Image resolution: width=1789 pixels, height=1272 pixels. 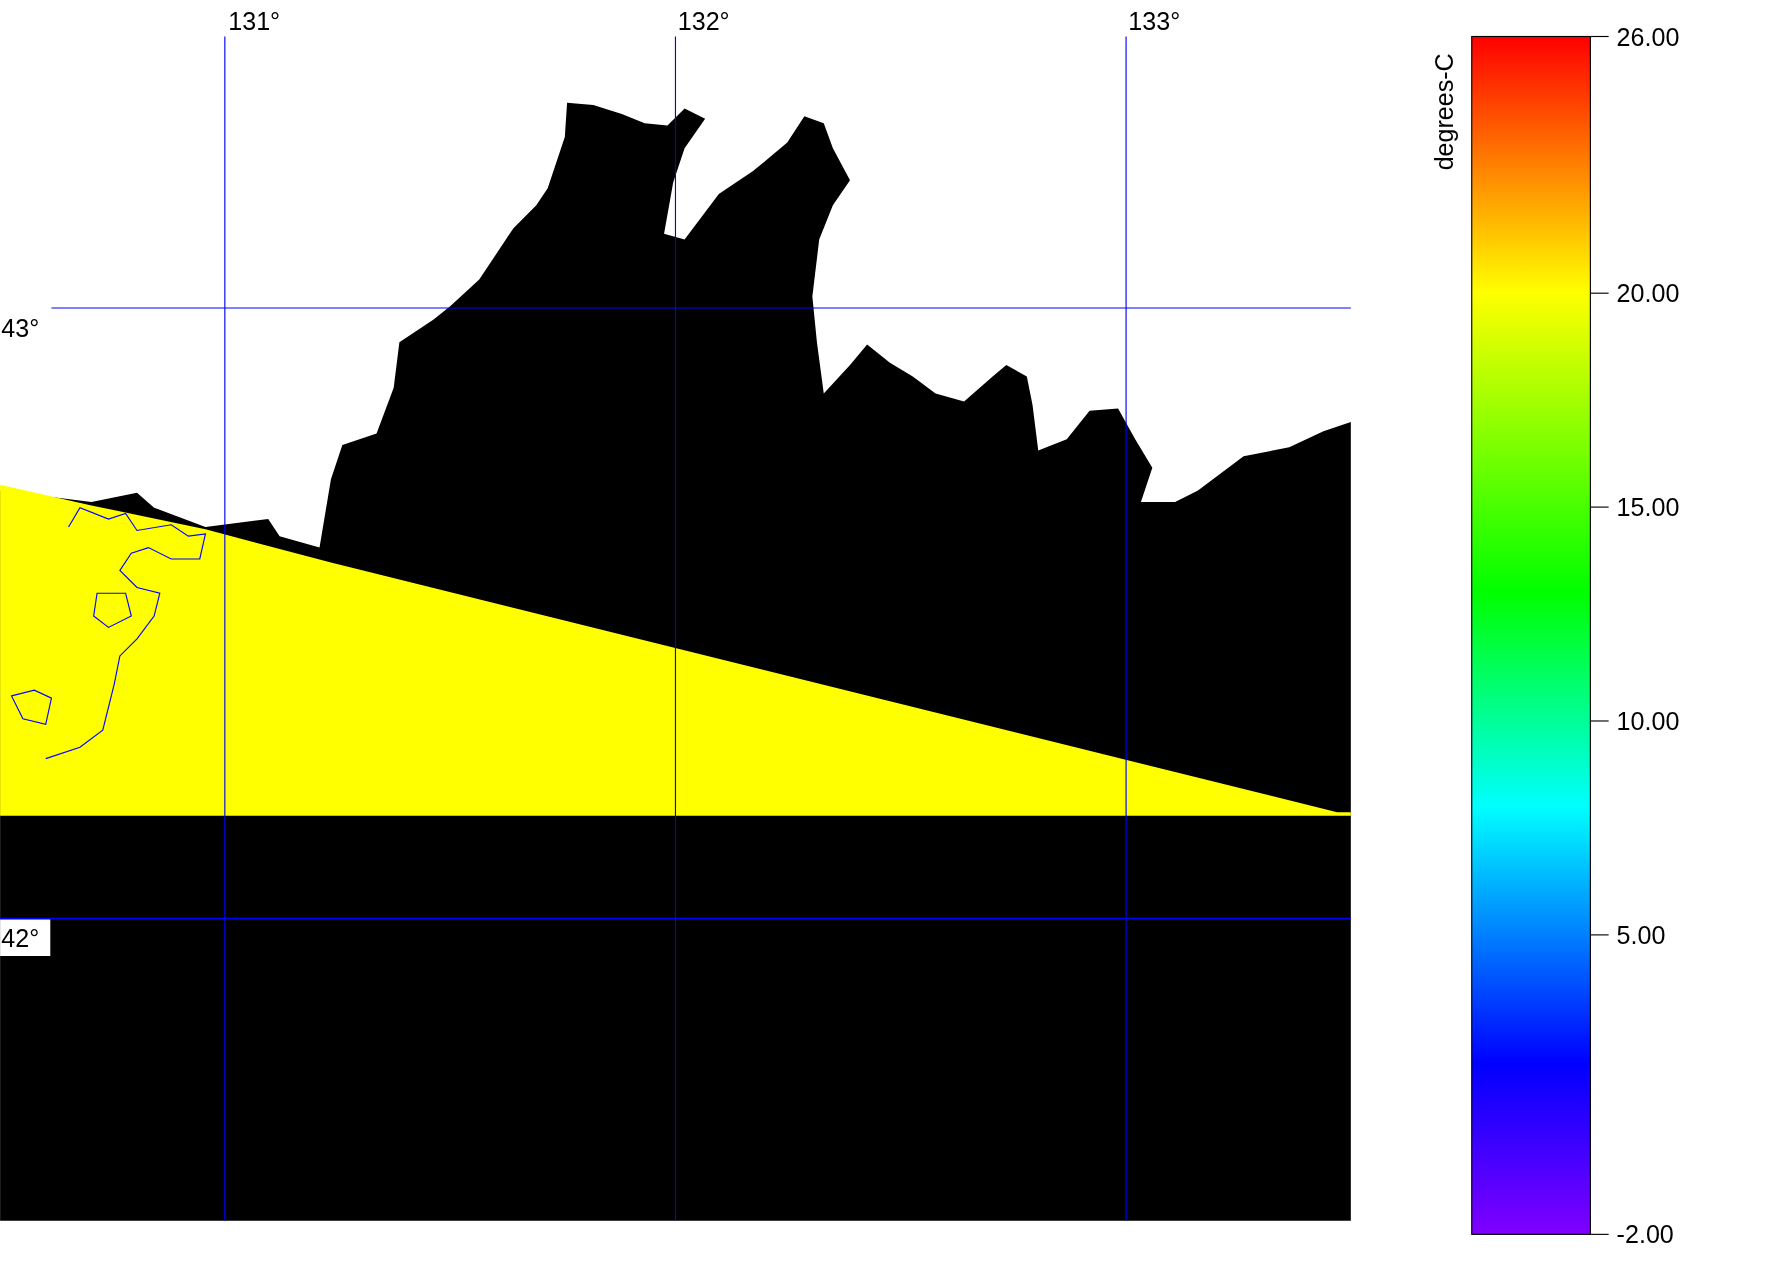 What do you see at coordinates (1648, 721) in the screenshot?
I see `colorbar-tick-label: 10.00` at bounding box center [1648, 721].